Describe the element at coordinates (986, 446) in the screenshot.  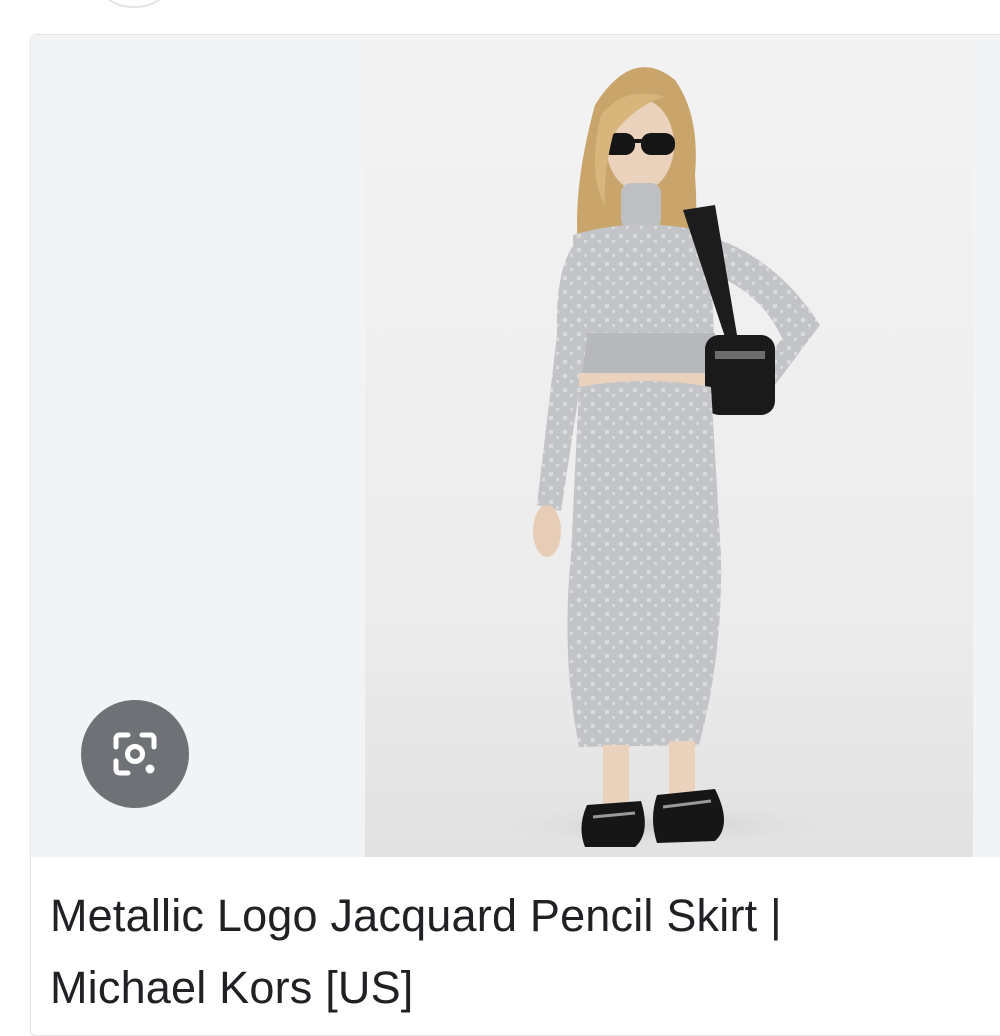
I see `image-padding-strip` at that location.